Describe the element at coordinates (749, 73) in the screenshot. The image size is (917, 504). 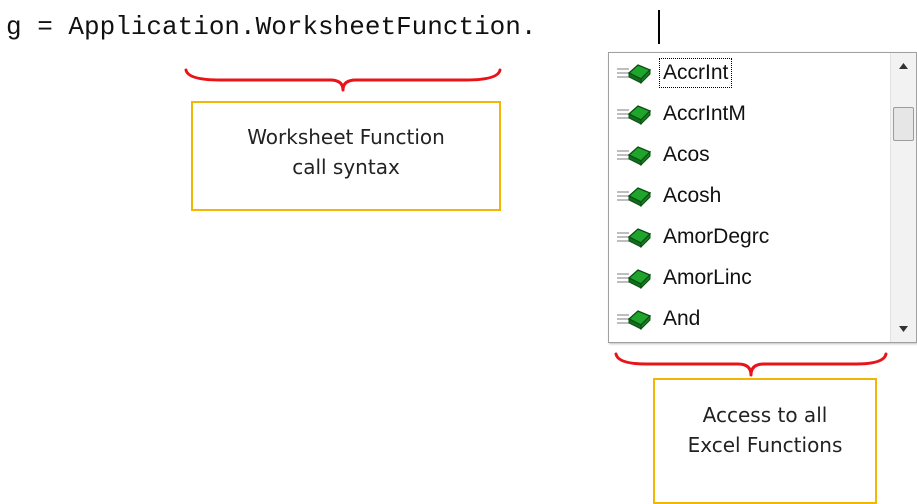
I see `list-item: AccrInt` at that location.